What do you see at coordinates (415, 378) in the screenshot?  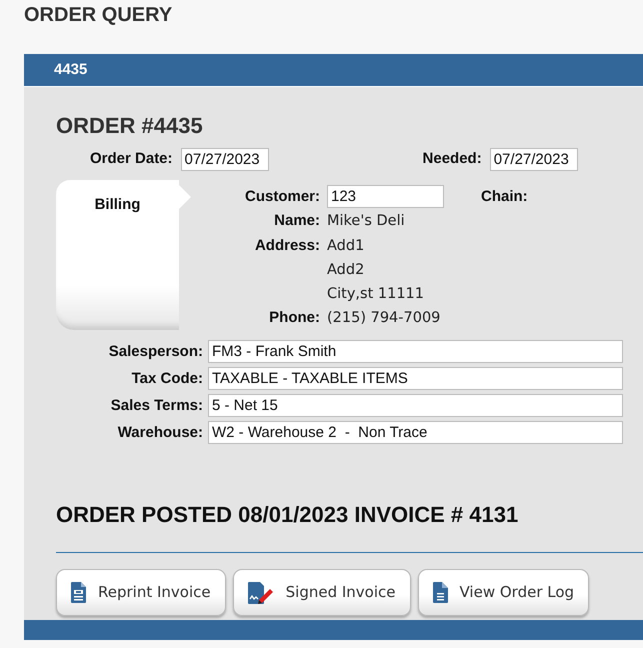 I see `text-field: TAXABLE - TAXABLE ITEMS` at bounding box center [415, 378].